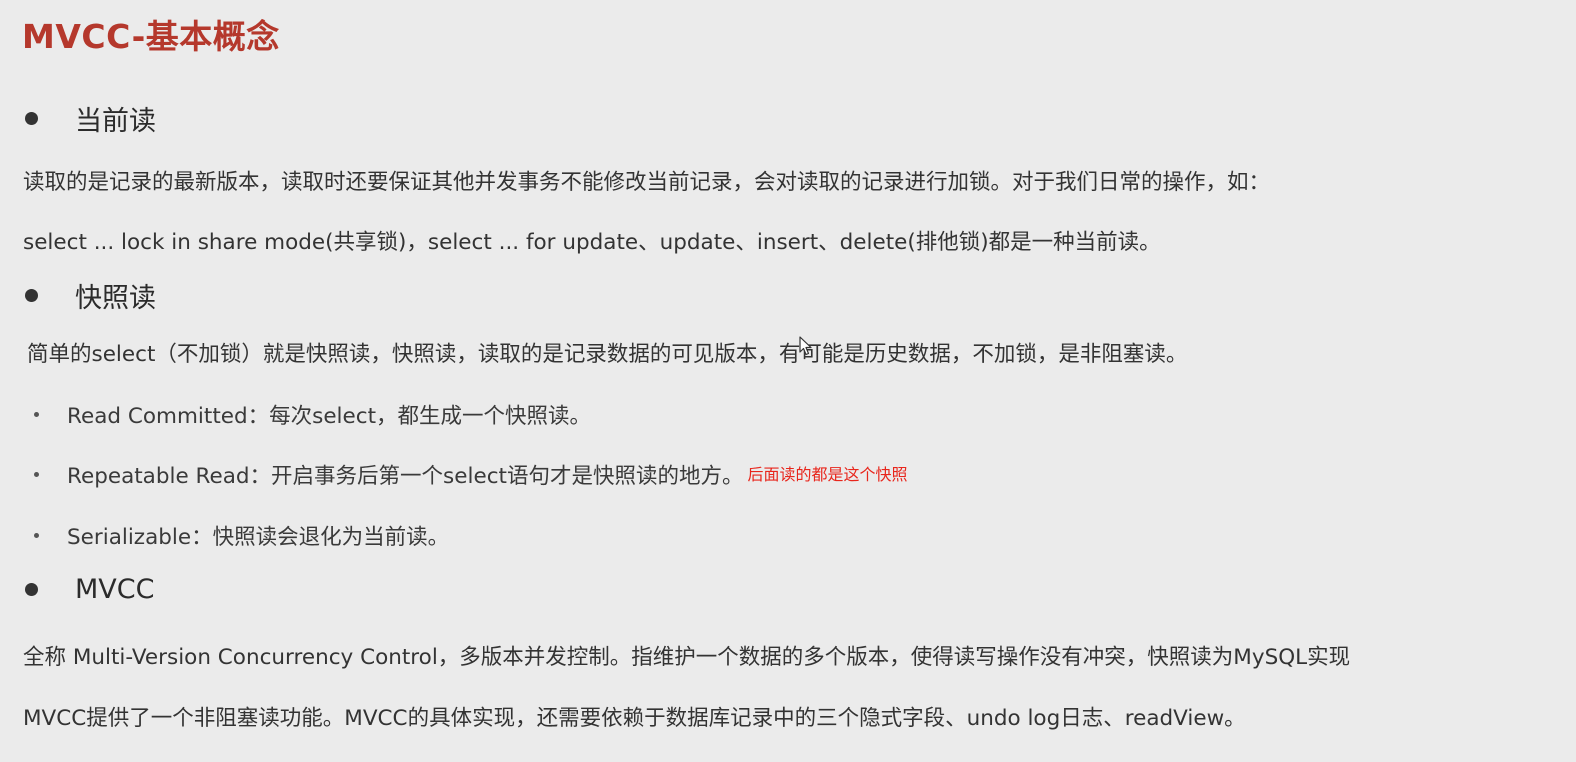 This screenshot has height=762, width=1576. I want to click on section-heading-text: 快照读, so click(115, 298).